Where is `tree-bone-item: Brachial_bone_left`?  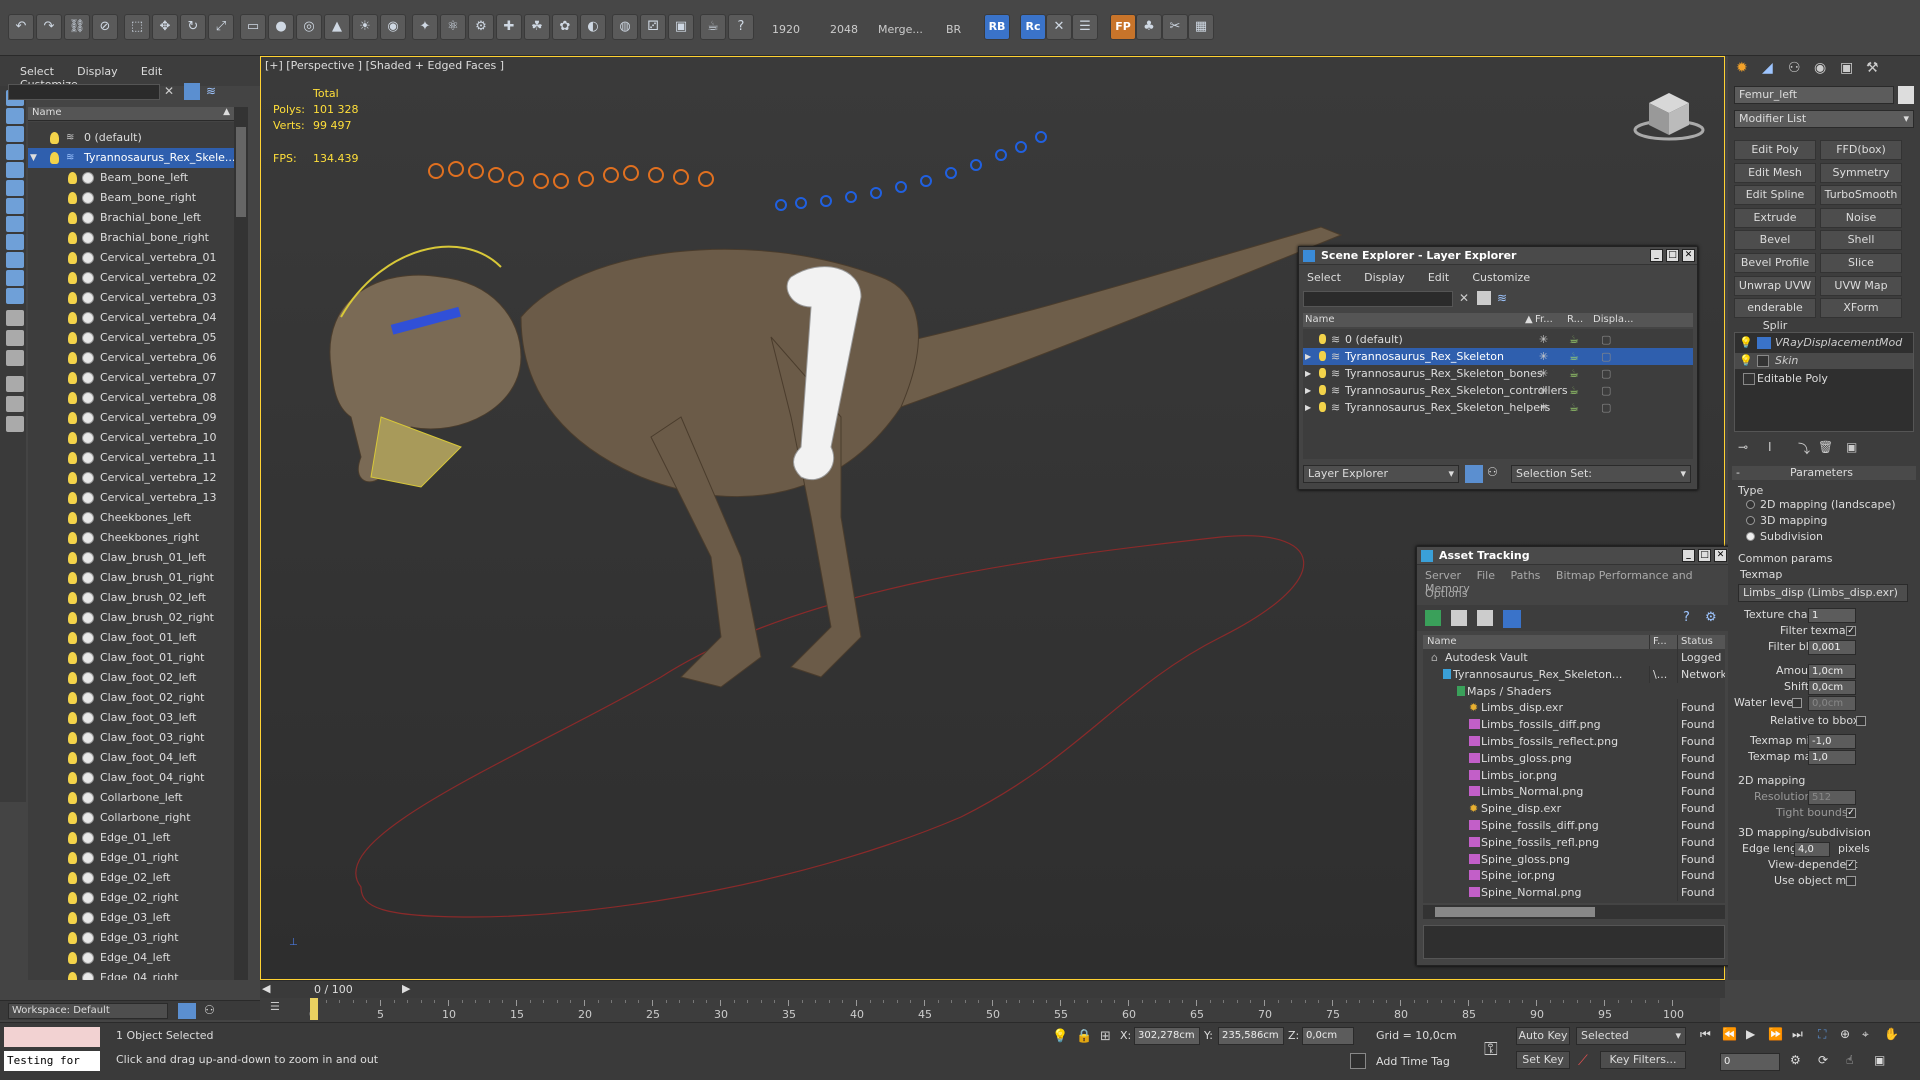 tree-bone-item: Brachial_bone_left is located at coordinates (131, 218).